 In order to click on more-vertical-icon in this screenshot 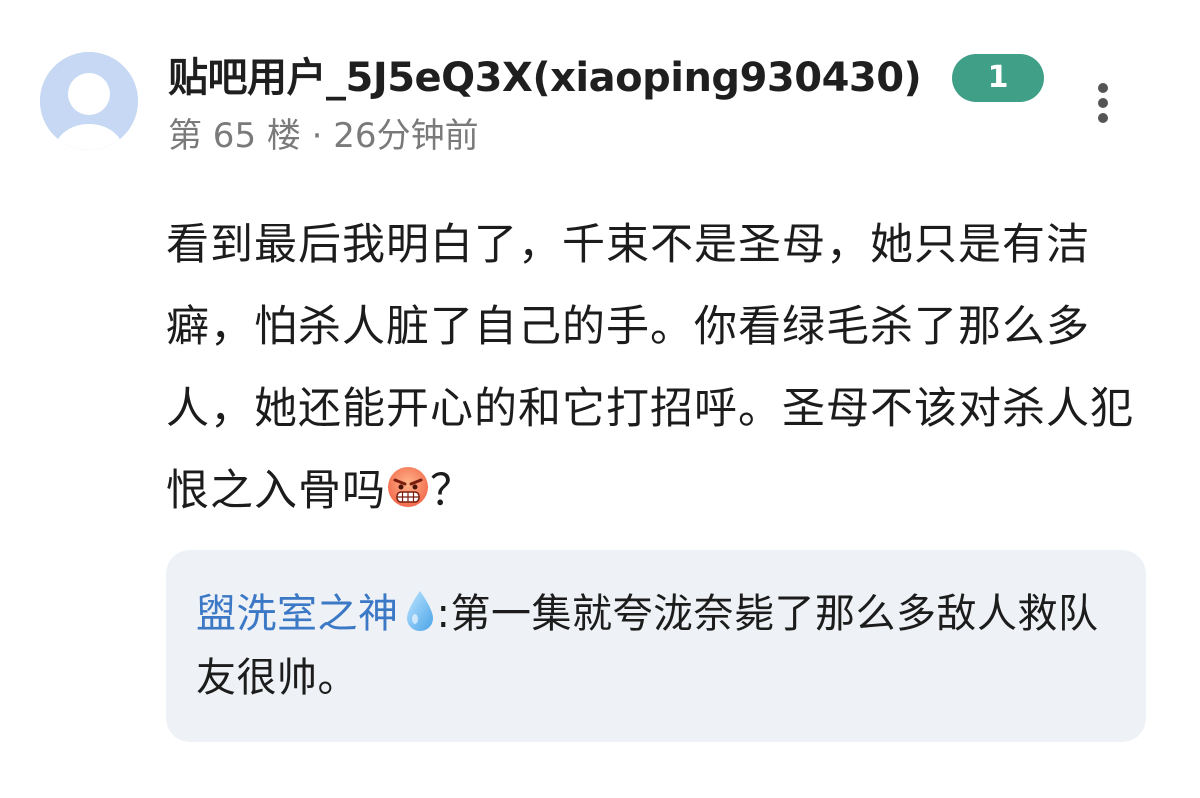, I will do `click(1103, 103)`.